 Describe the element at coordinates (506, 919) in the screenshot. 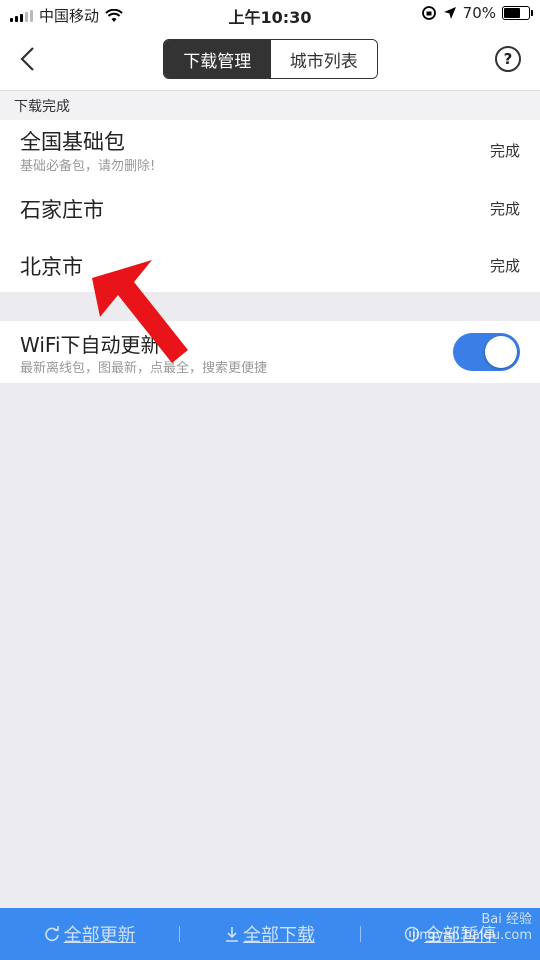

I see `watermark-brand: Bai 经验` at that location.